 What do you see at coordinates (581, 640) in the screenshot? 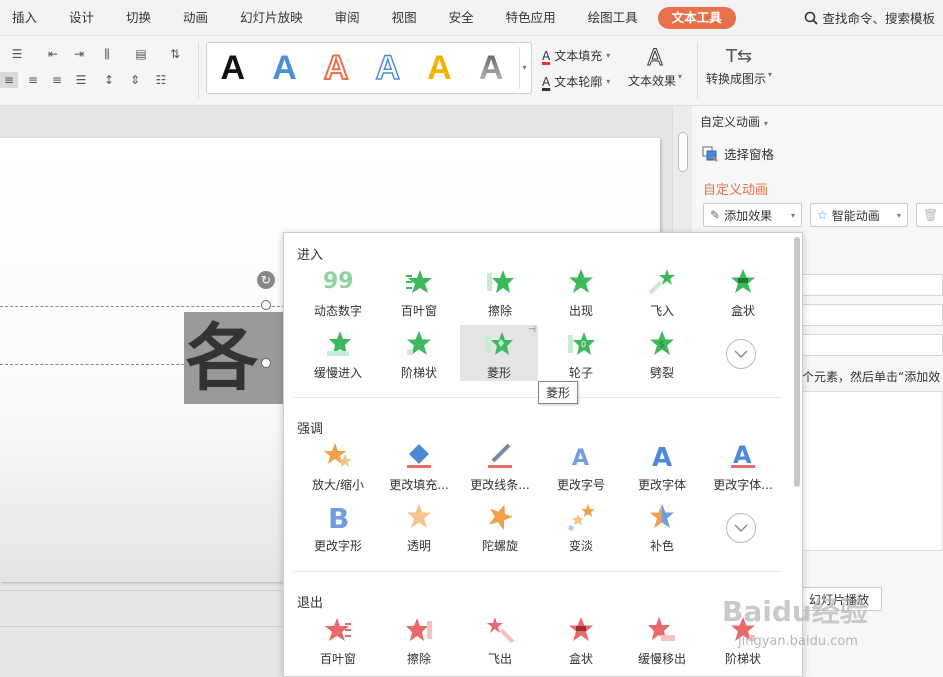
I see `effect-exit-box: 盒状` at bounding box center [581, 640].